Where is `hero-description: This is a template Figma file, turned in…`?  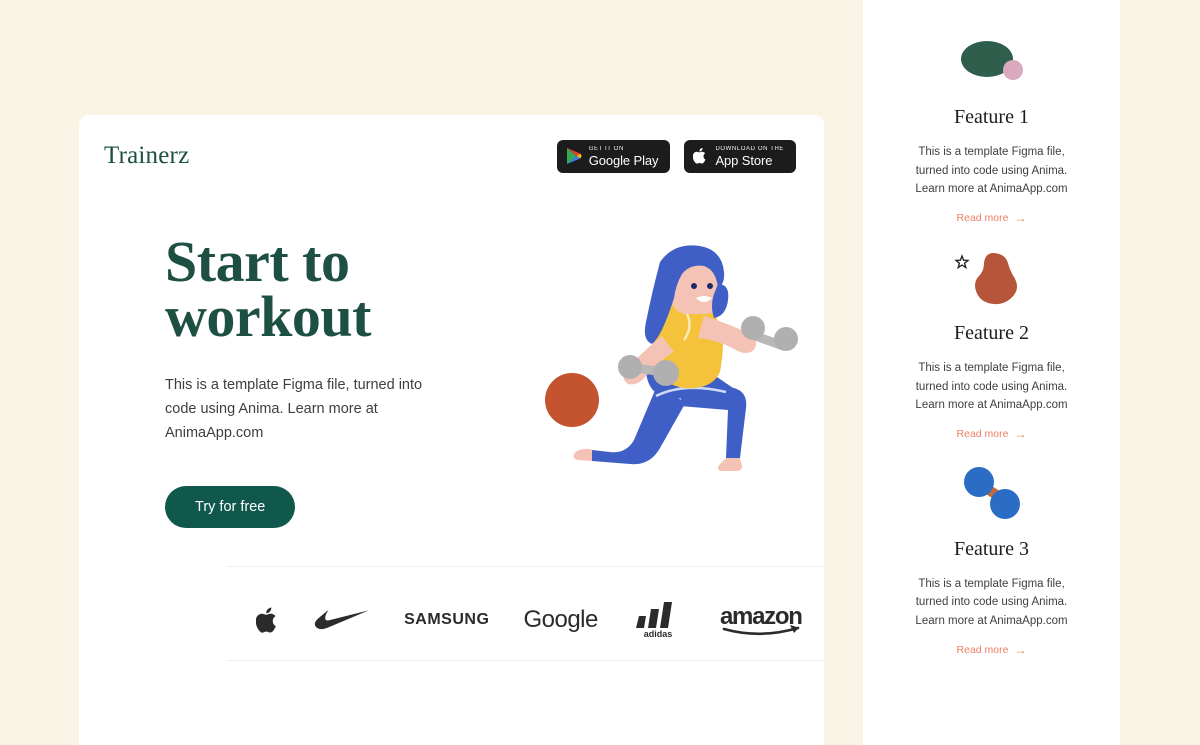
hero-description: This is a template Figma file, turned in… is located at coordinates (294, 409).